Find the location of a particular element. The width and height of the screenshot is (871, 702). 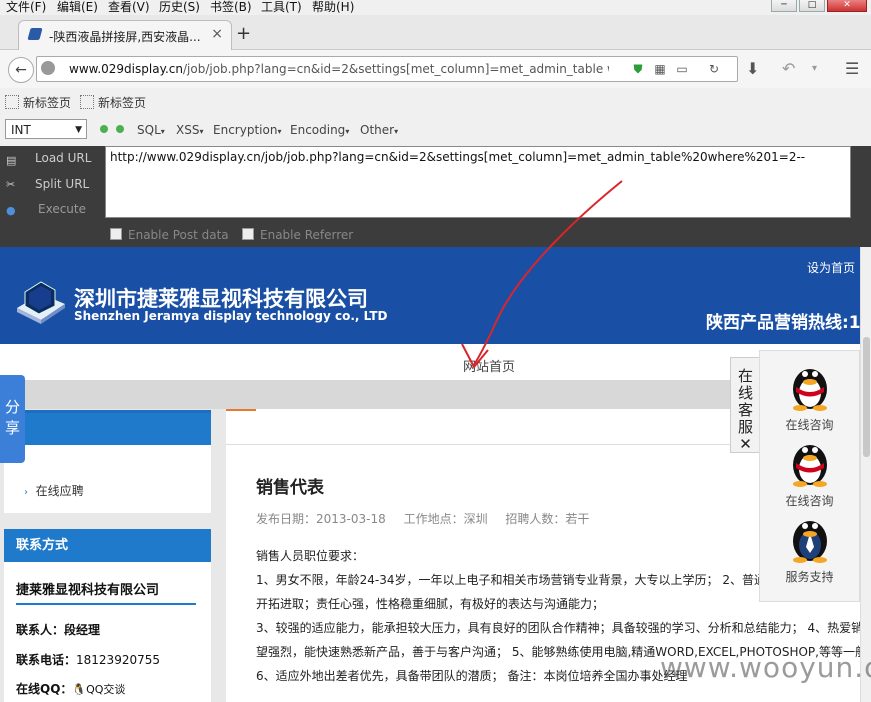

menu-edit: 编辑(E) is located at coordinates (77, 7).